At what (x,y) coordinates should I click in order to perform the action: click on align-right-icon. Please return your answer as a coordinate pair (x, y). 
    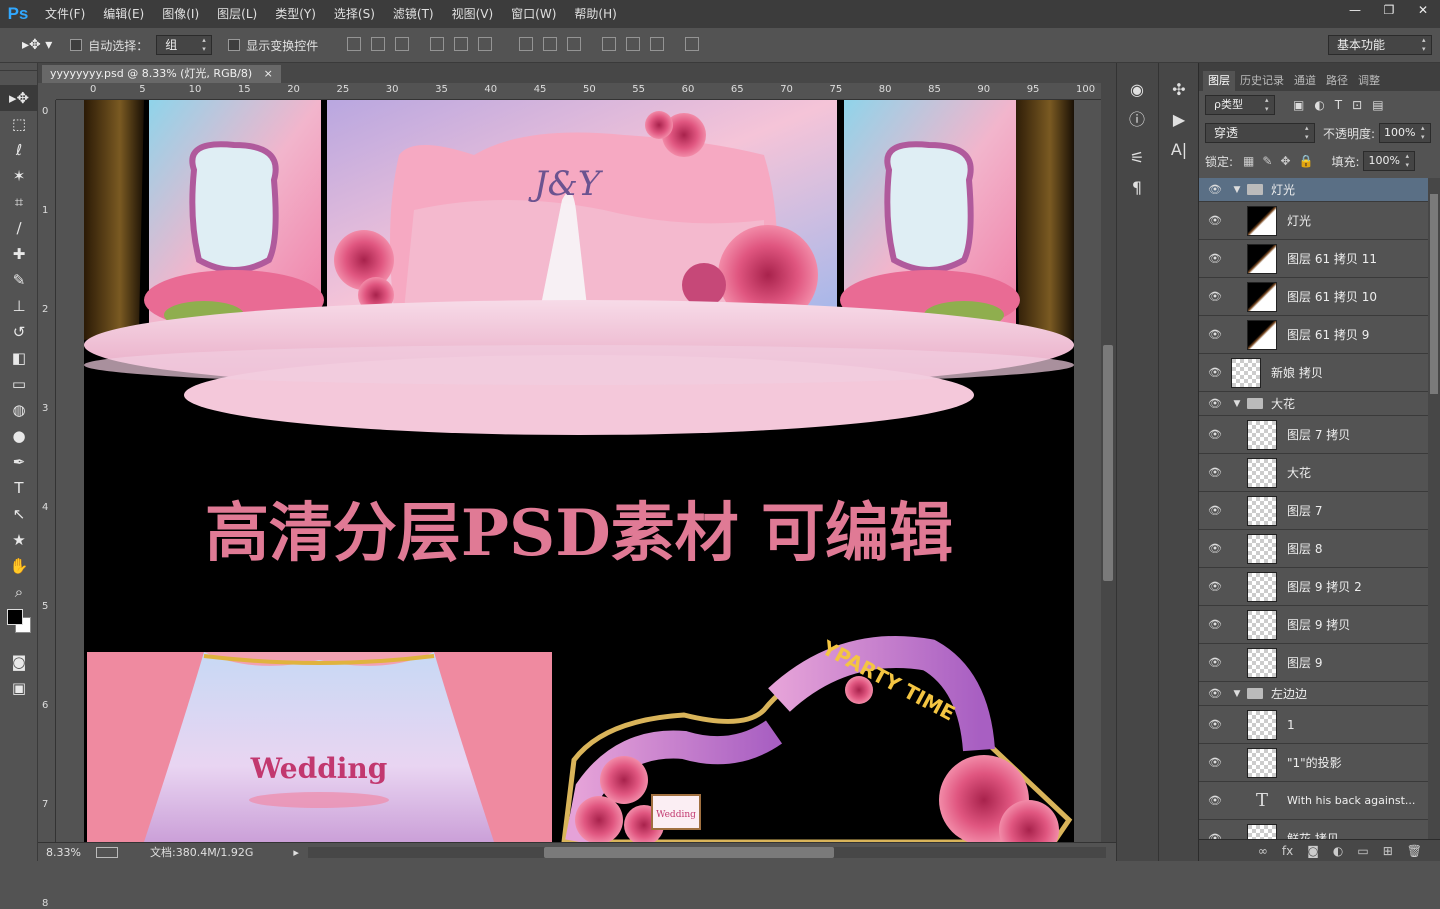
    Looking at the image, I should click on (485, 43).